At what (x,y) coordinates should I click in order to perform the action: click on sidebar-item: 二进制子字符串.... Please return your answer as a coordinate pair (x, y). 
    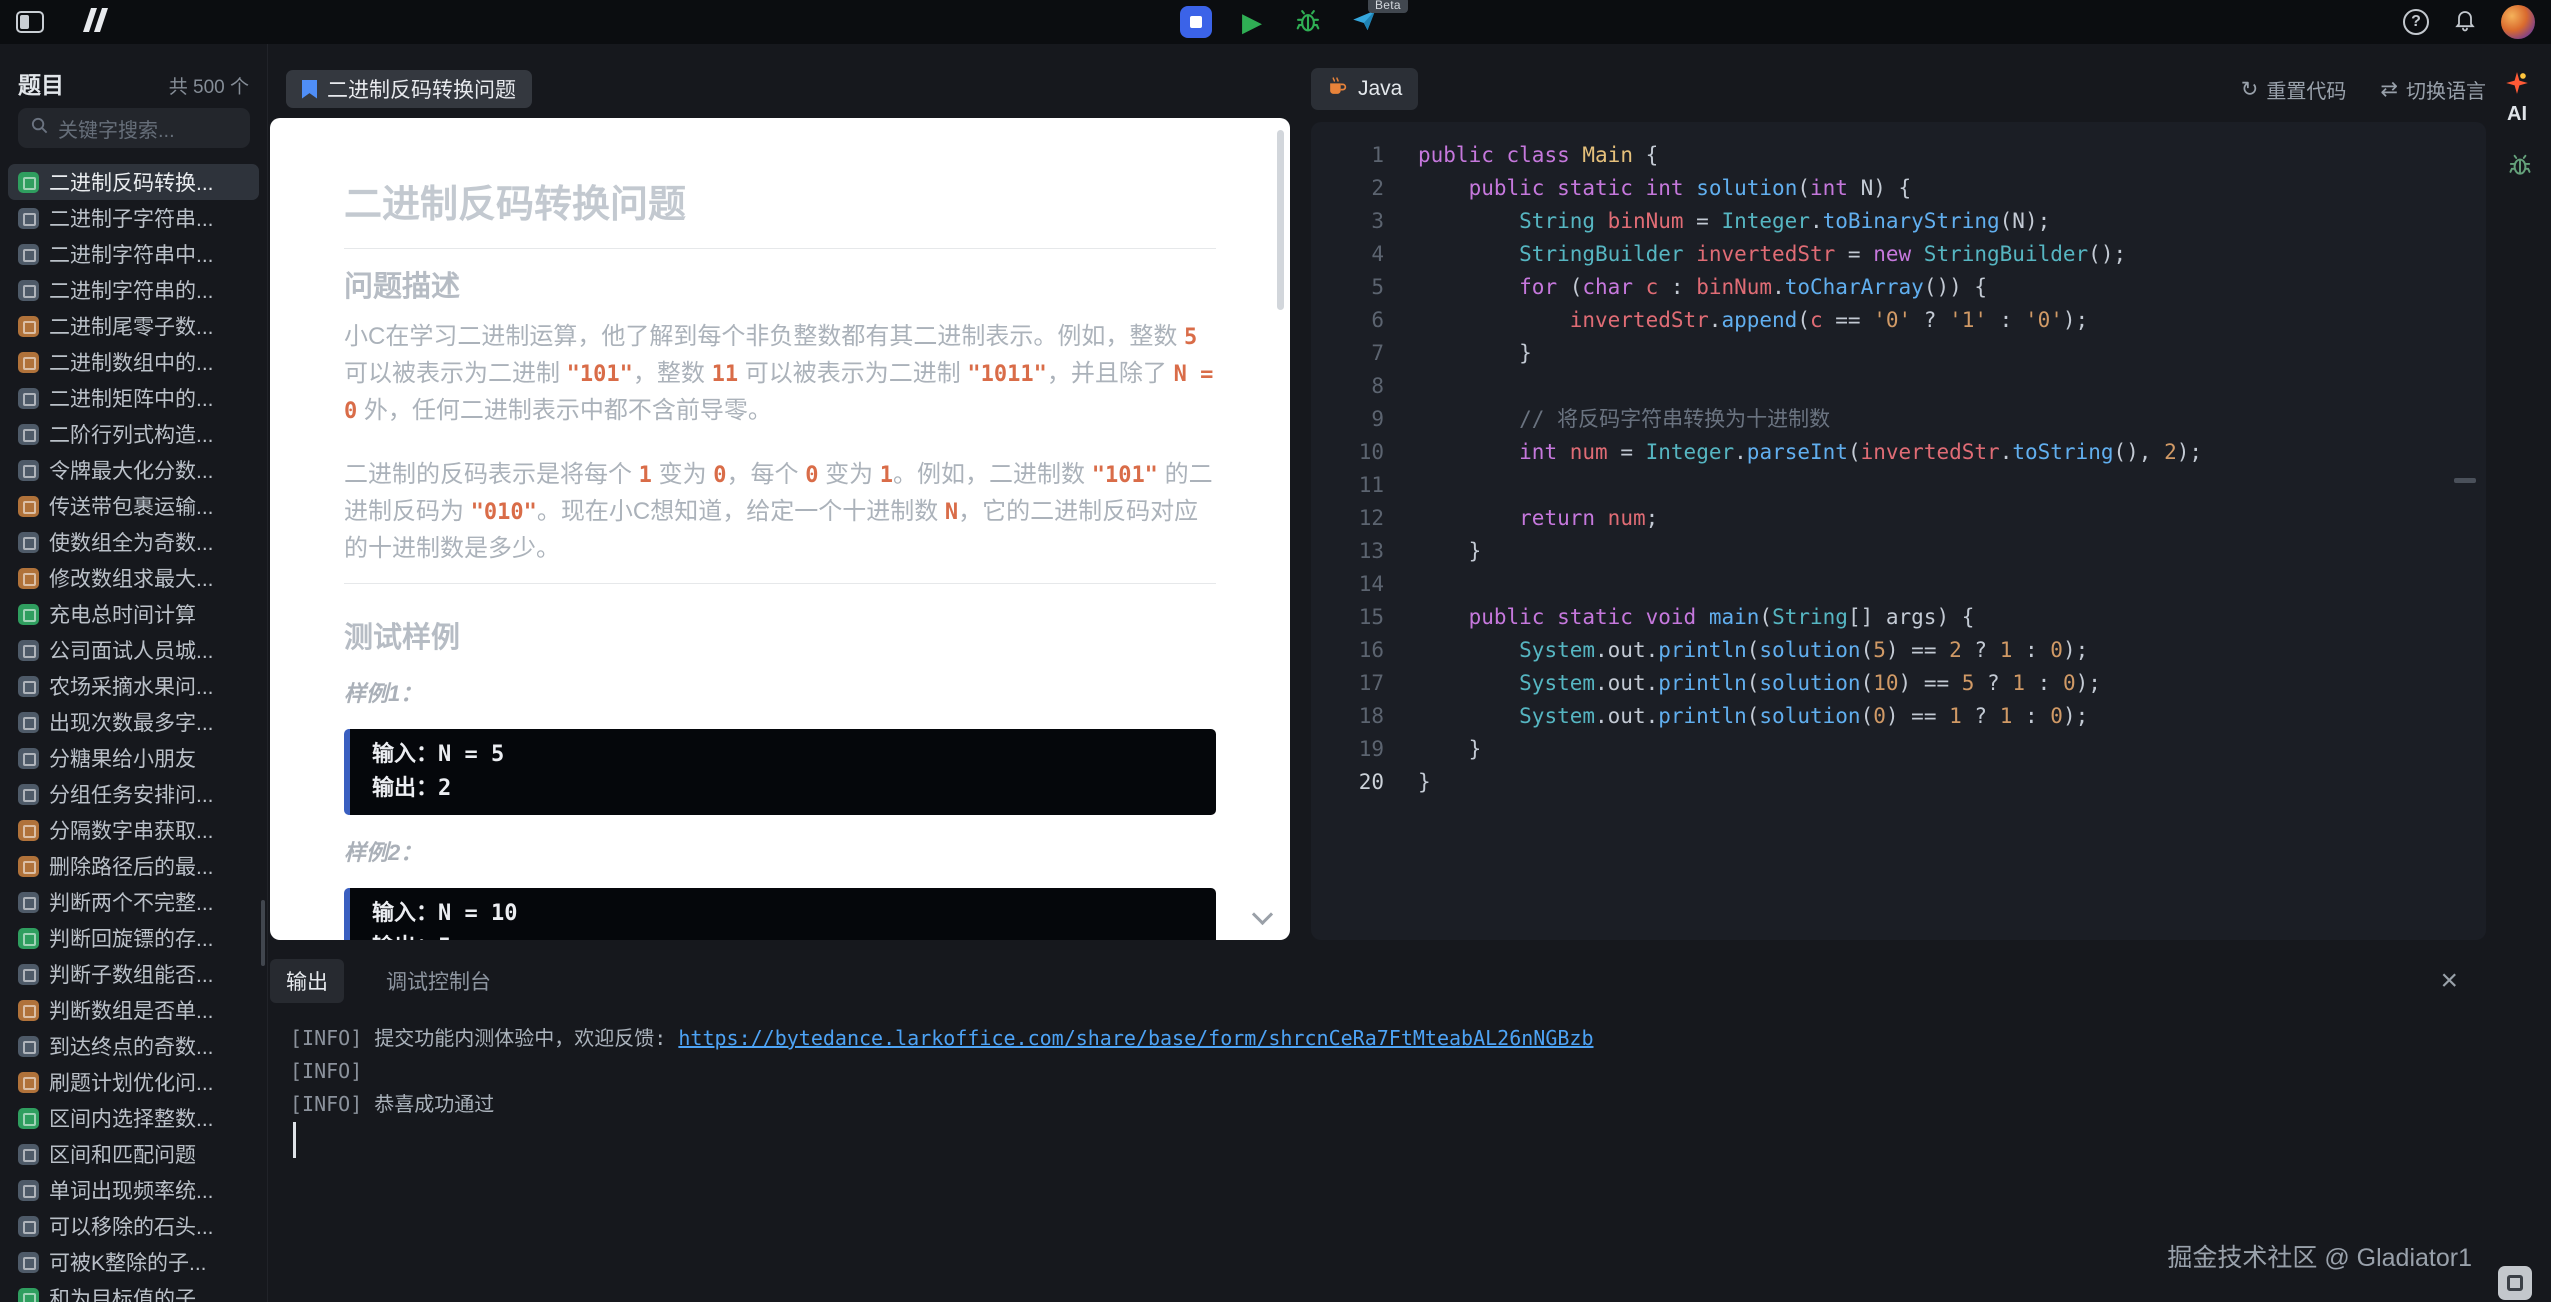
    Looking at the image, I should click on (133, 218).